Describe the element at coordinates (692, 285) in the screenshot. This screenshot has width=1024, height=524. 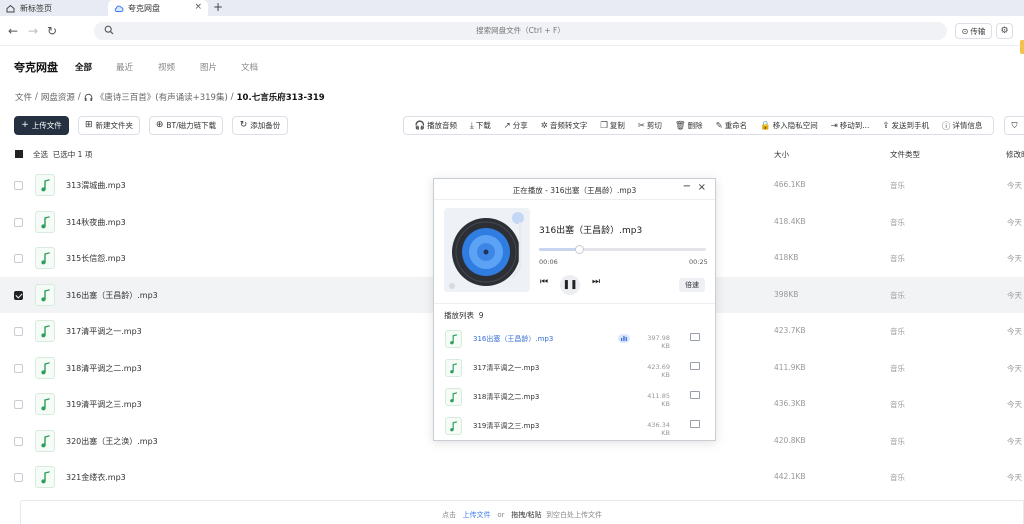
I see `playback-speed-button: 倍速` at that location.